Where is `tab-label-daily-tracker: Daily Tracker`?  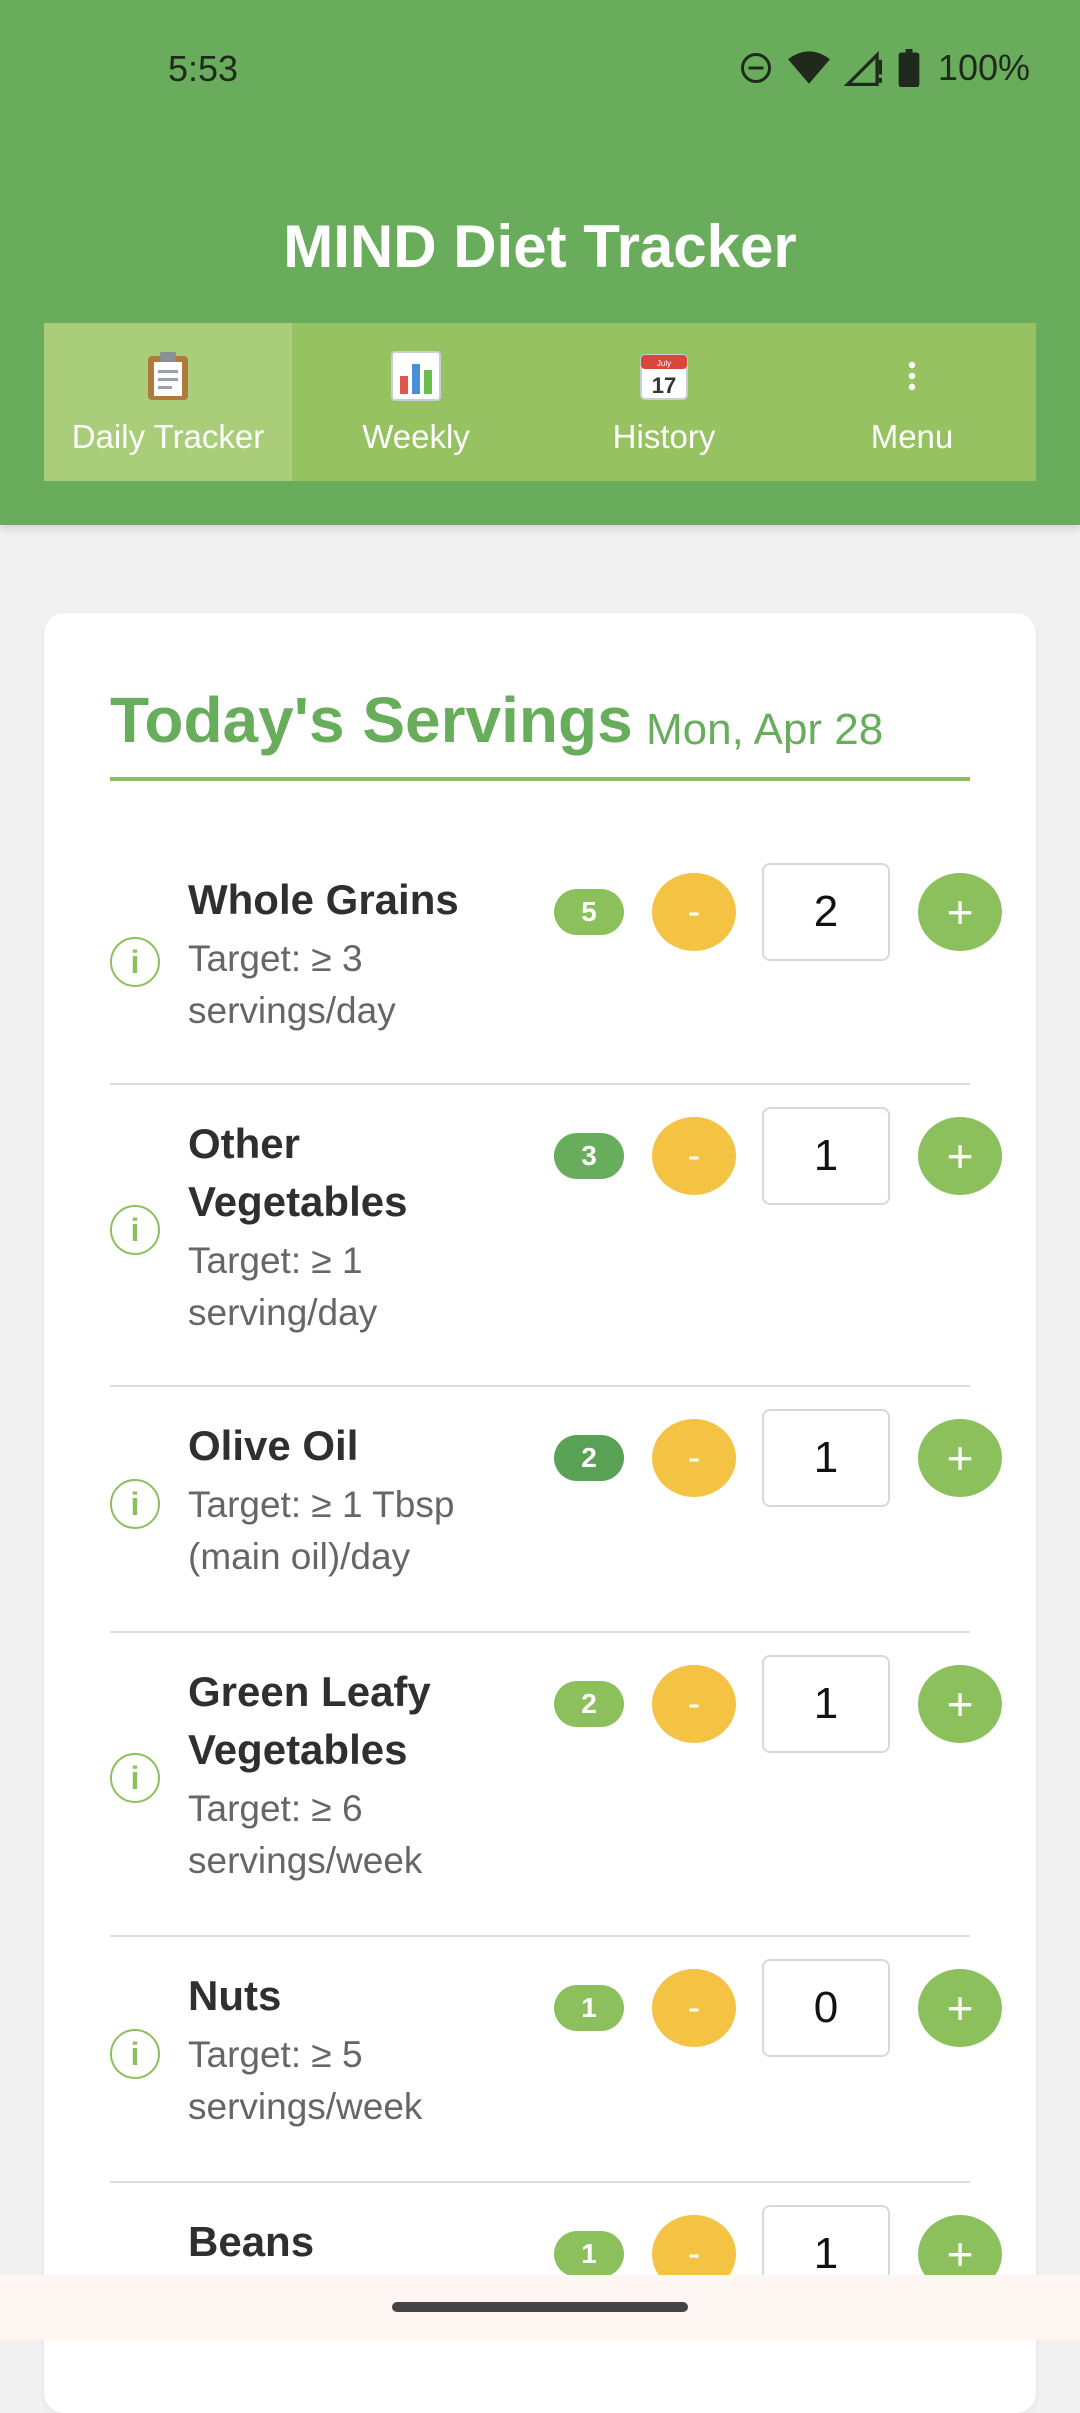
tab-label-daily-tracker: Daily Tracker is located at coordinates (168, 436).